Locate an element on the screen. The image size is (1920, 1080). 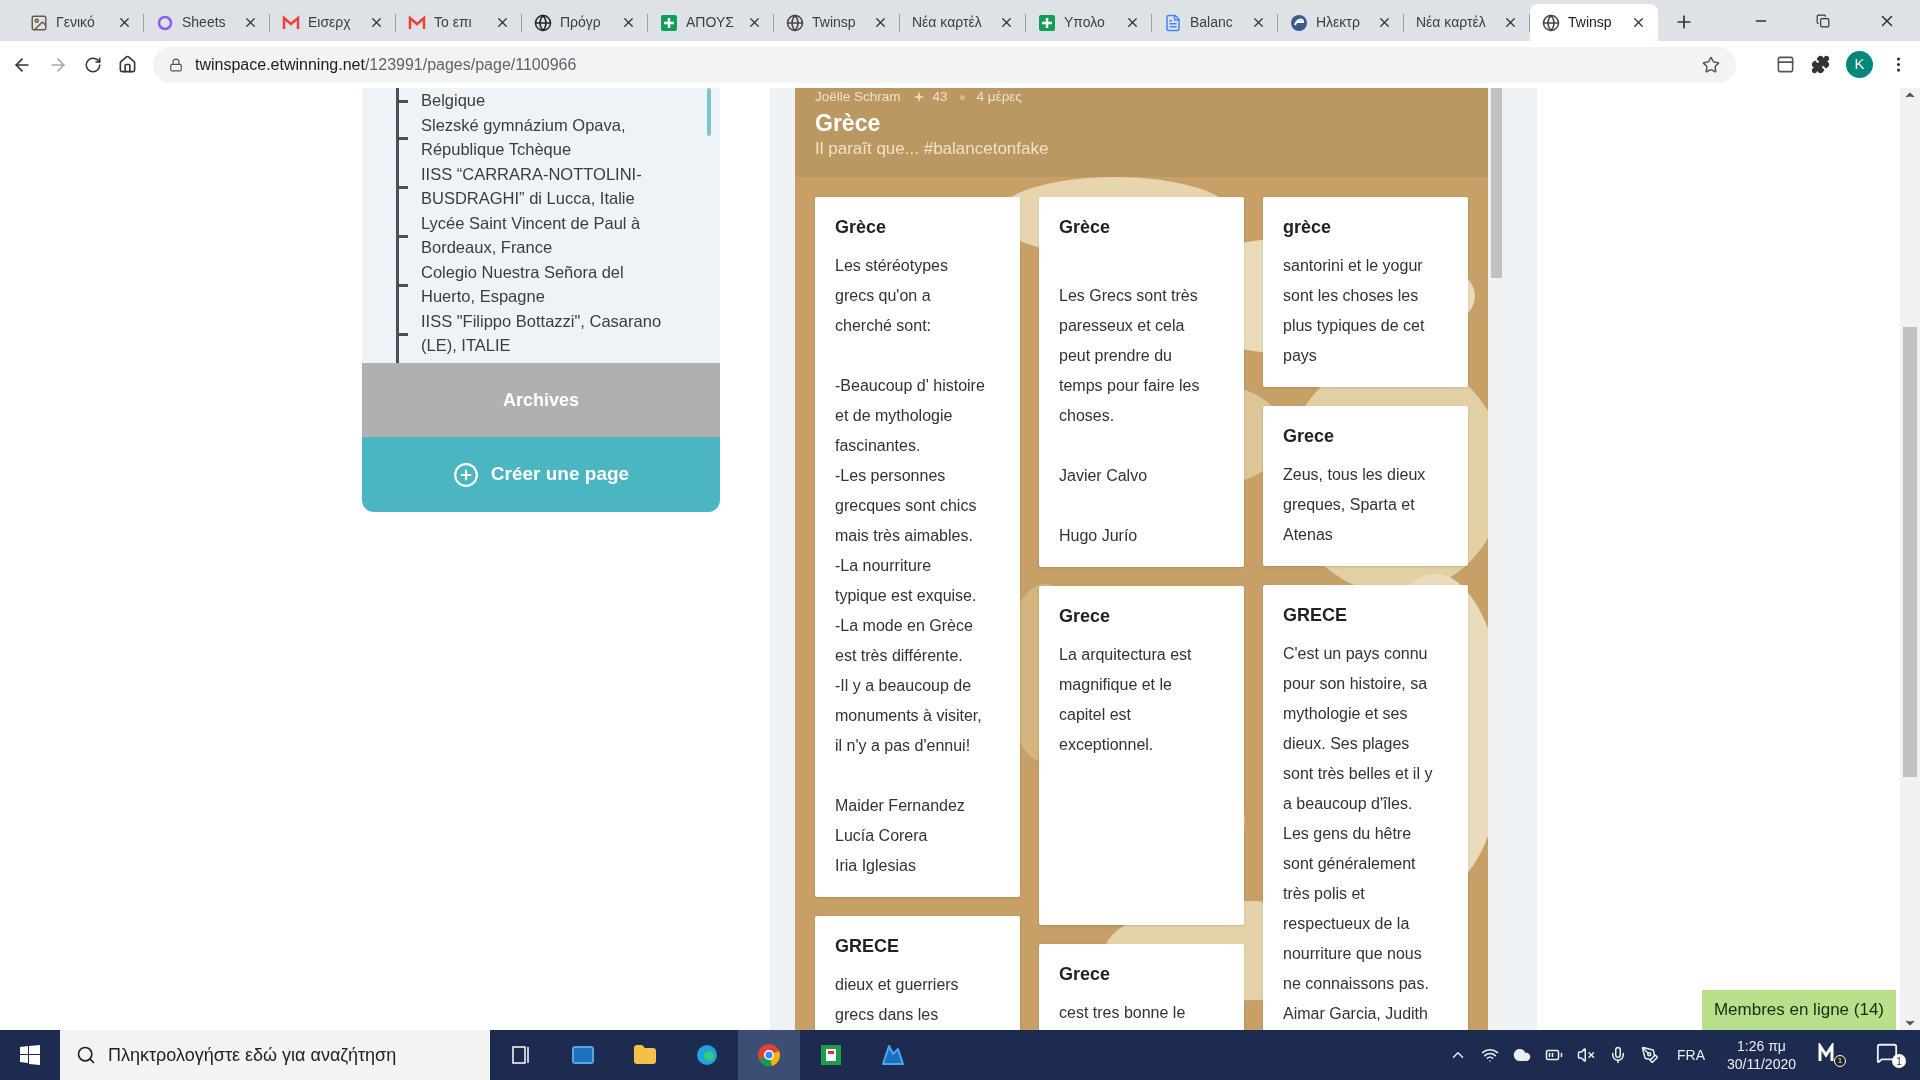
browser-tab: Sheets is located at coordinates (207, 22).